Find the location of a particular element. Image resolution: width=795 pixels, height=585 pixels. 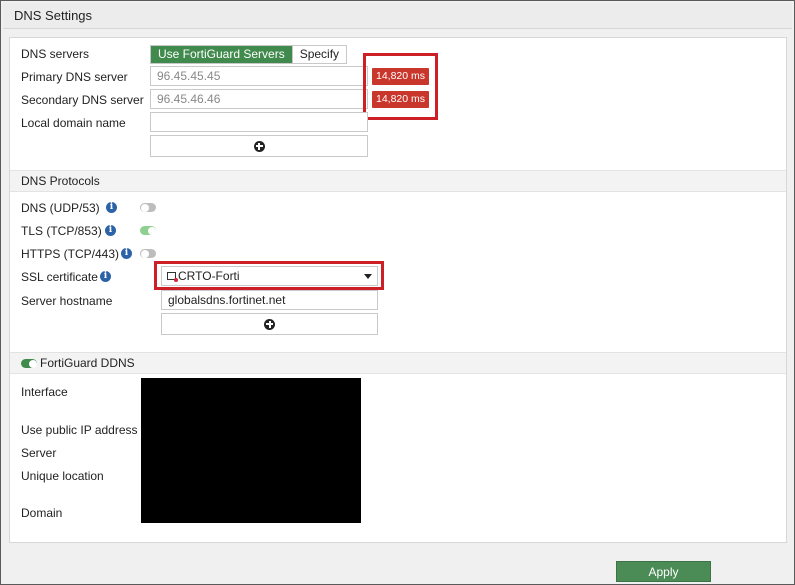

dns-protocols-header: DNS Protocols is located at coordinates (398, 181).